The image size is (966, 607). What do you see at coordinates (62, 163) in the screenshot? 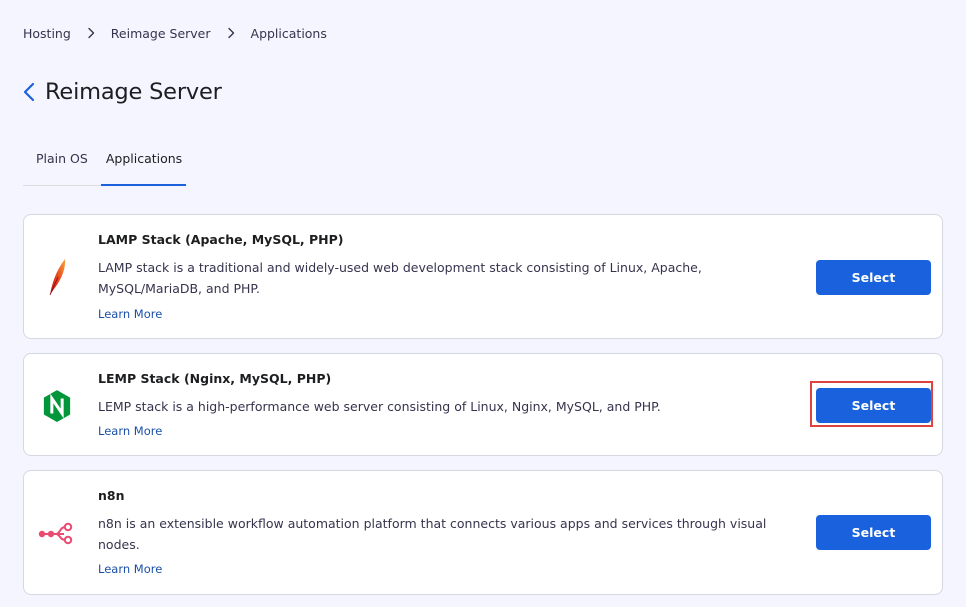
I see `tab-plain-os: Plain OS` at bounding box center [62, 163].